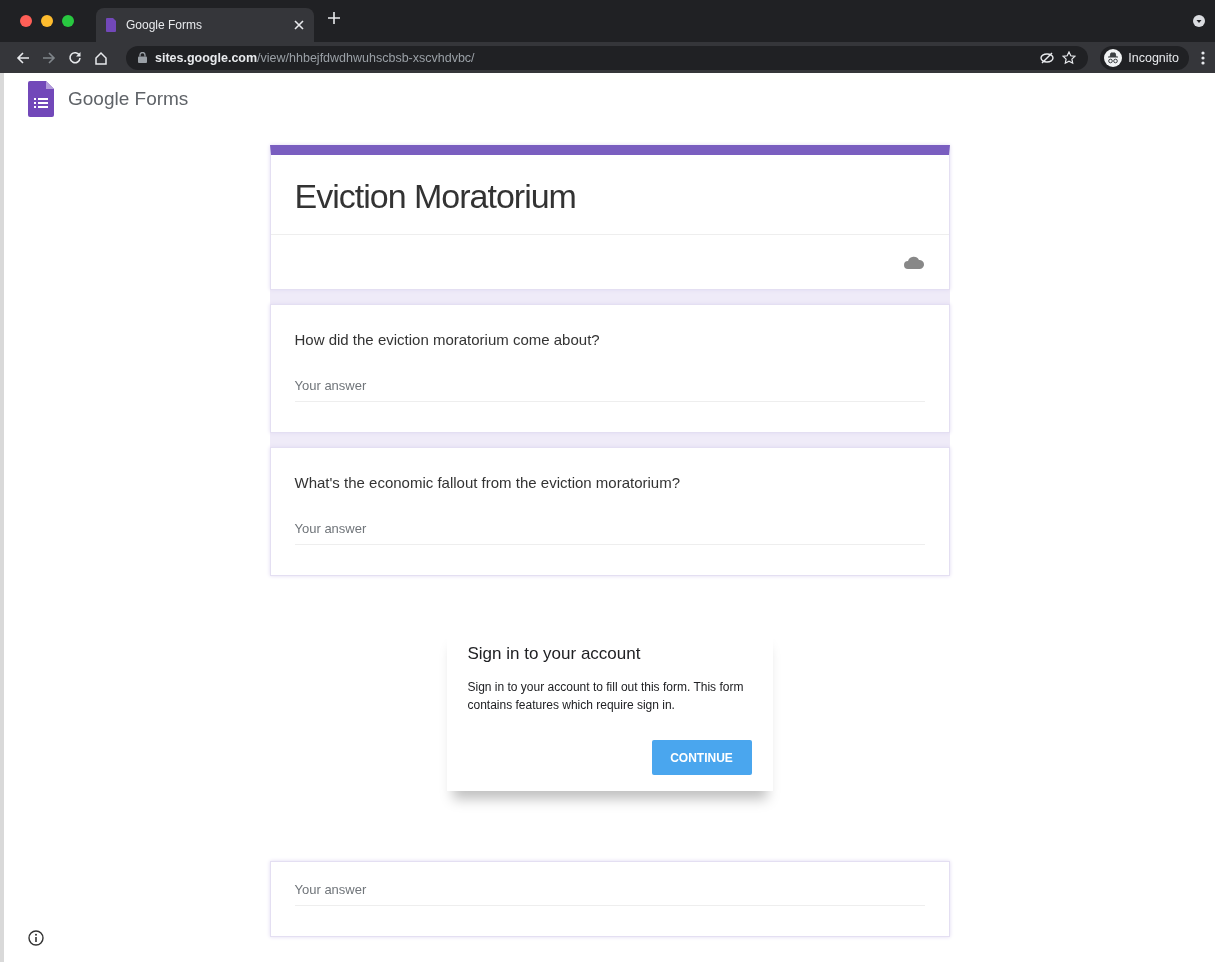 The height and width of the screenshot is (962, 1215). I want to click on zoom-window-button, so click(68, 21).